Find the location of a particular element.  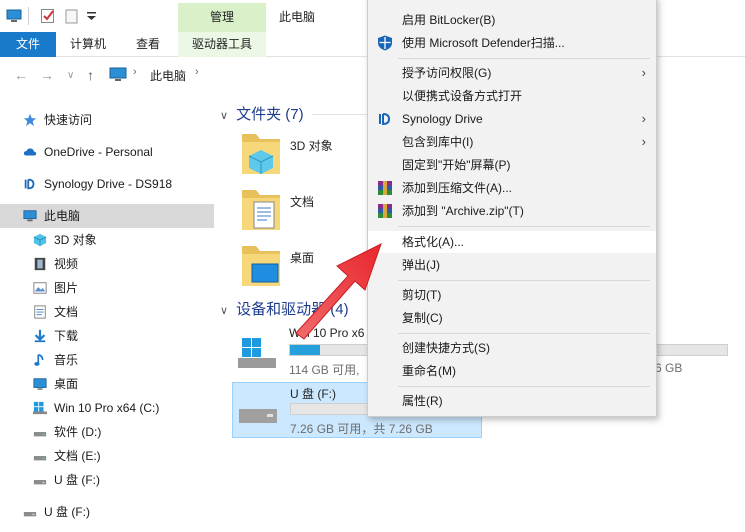

sidebar-item-documents: 文档 is located at coordinates (55, 312).